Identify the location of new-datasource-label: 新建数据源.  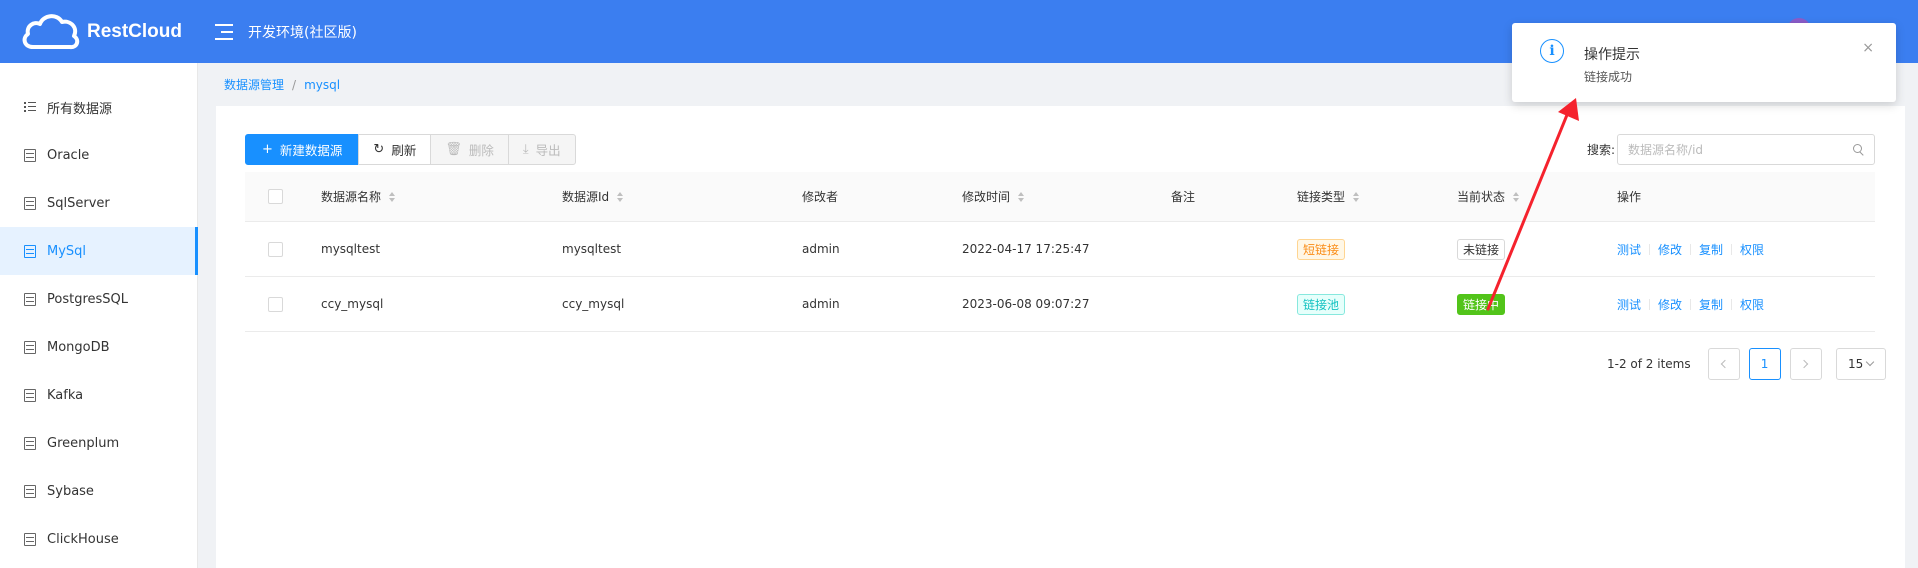
(311, 150).